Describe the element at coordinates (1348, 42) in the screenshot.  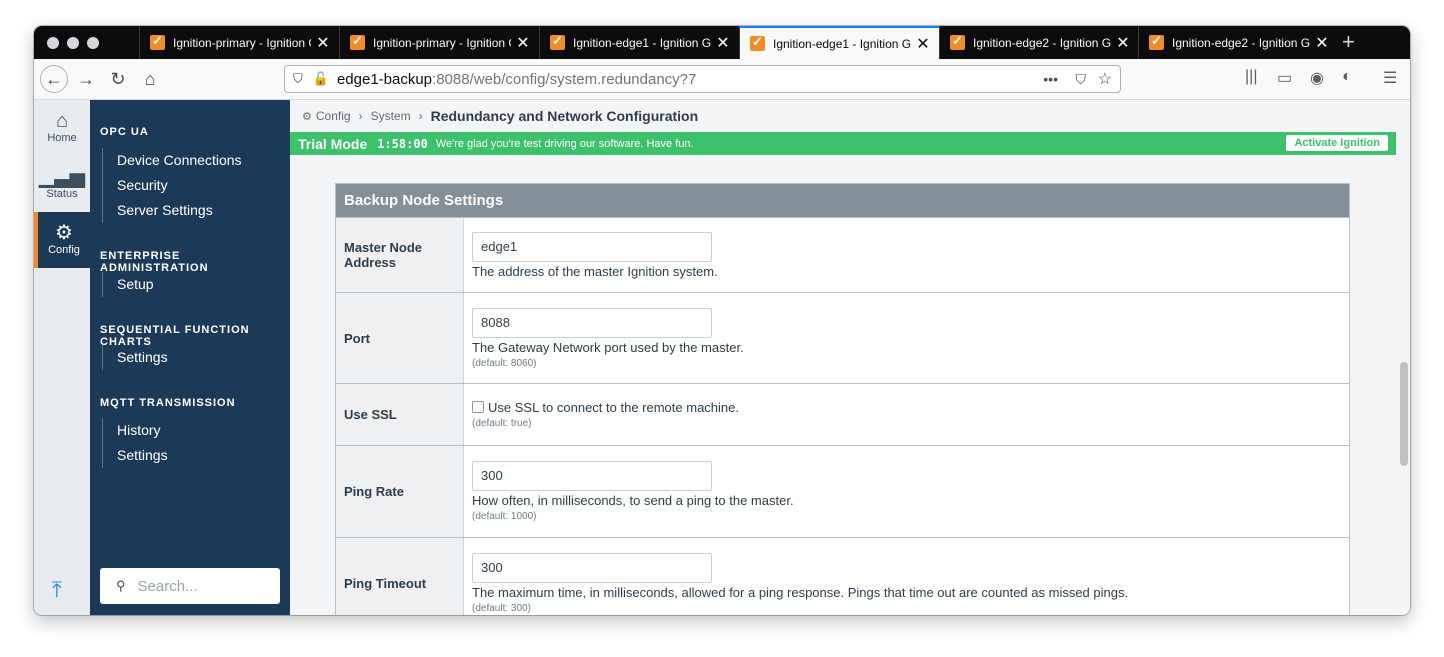
I see `new-tab-icon: +` at that location.